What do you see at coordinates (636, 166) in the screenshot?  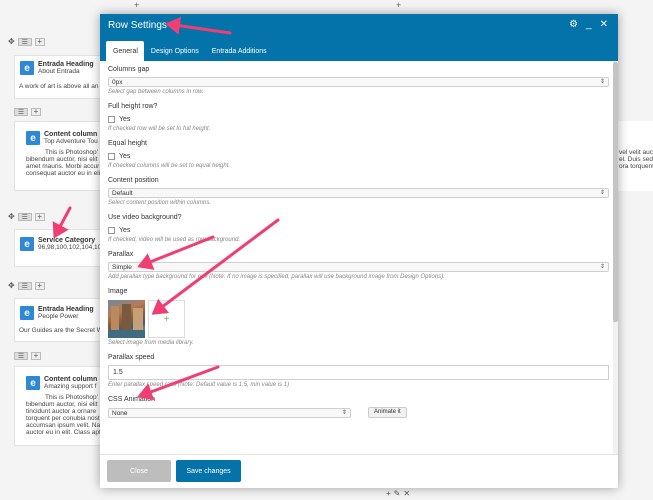 I see `element-text: ora torquent` at bounding box center [636, 166].